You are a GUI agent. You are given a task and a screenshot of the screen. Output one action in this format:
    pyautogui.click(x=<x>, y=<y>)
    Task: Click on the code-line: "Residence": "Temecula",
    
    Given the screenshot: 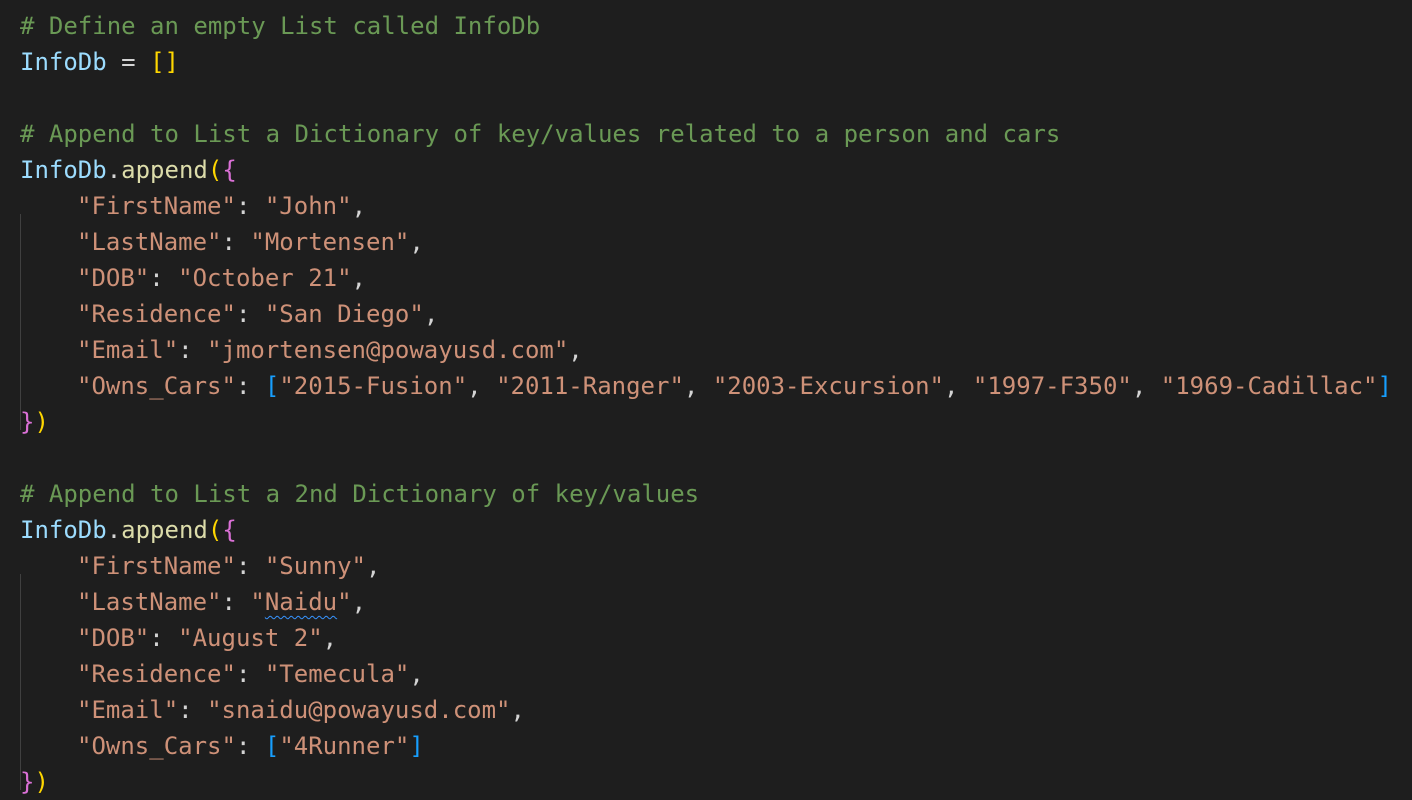 What is the action you would take?
    pyautogui.click(x=706, y=687)
    